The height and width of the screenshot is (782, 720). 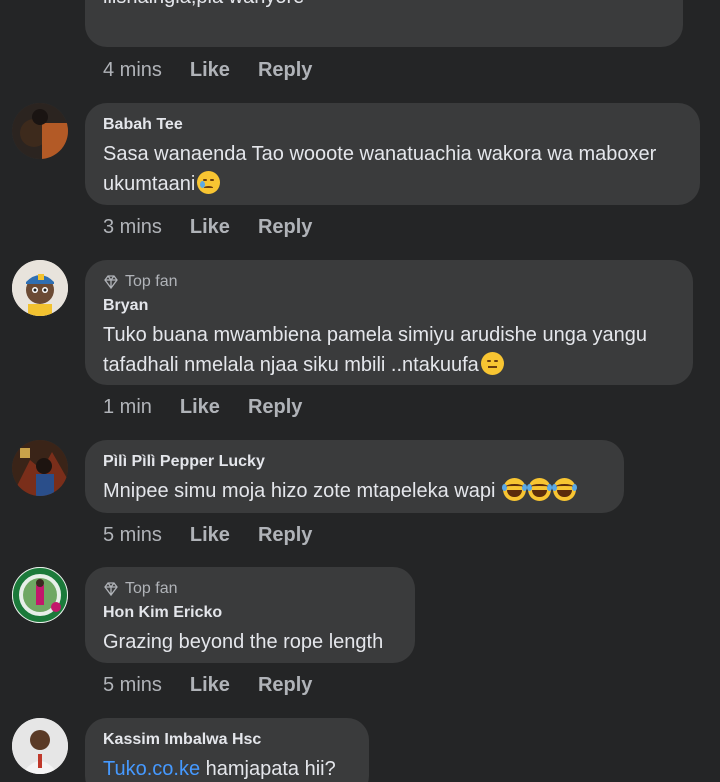 I want to click on comment-author: Hon Kim Ericko, so click(x=250, y=613).